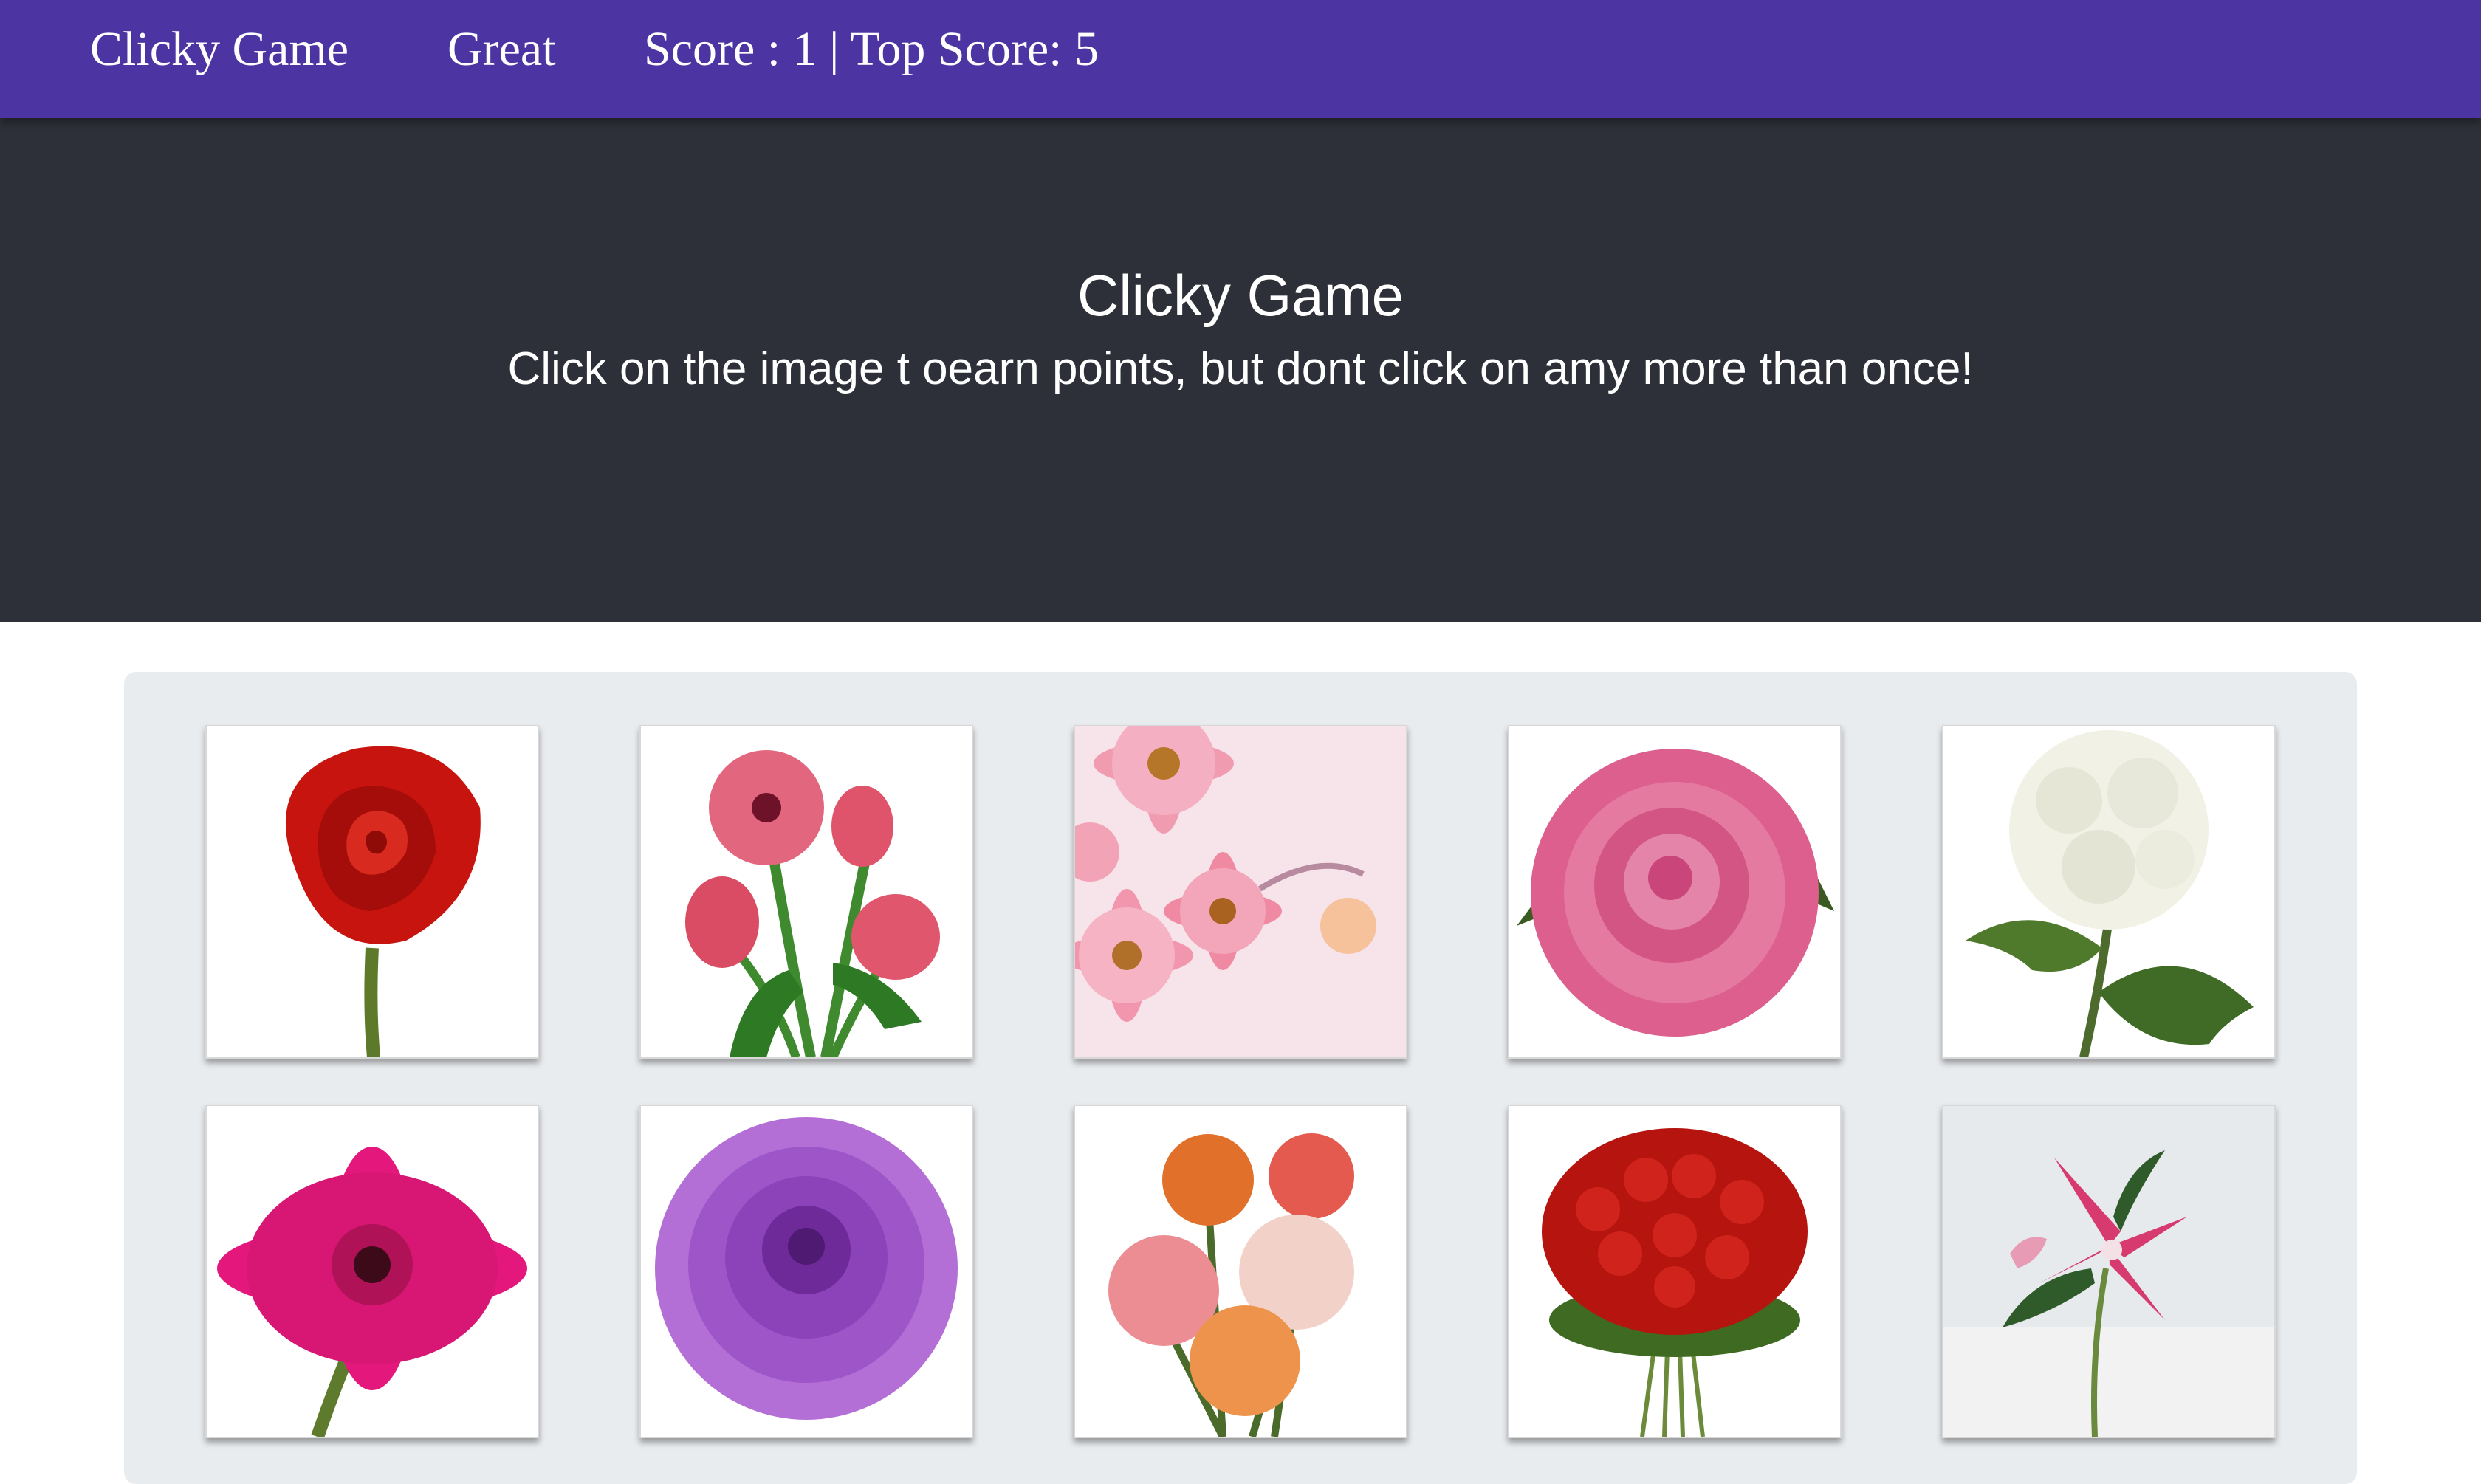 The image size is (2481, 1484). I want to click on pink-gerbera-icon, so click(372, 1271).